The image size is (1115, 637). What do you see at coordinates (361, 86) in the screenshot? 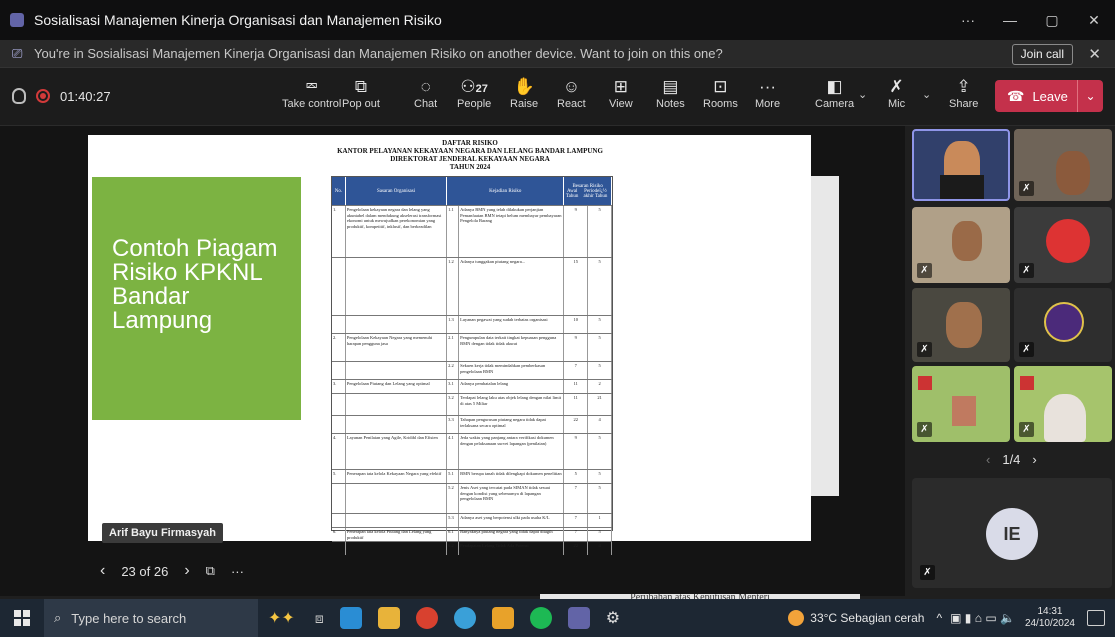
I see `pop-out-icon: ⧉` at bounding box center [361, 86].